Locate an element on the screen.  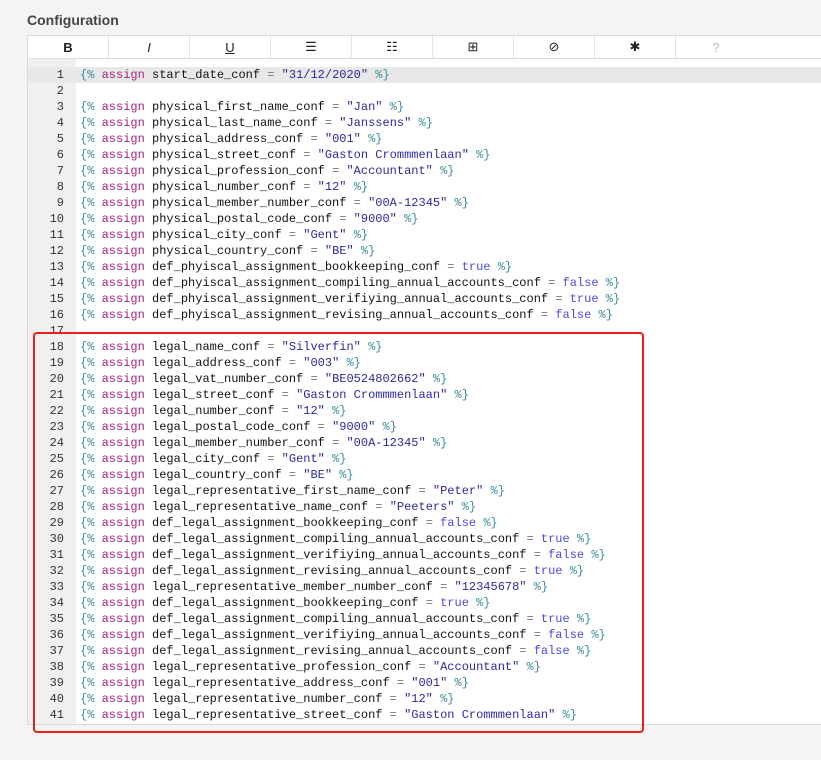
variable-name: physical_postal_code_conf is located at coordinates (242, 219).